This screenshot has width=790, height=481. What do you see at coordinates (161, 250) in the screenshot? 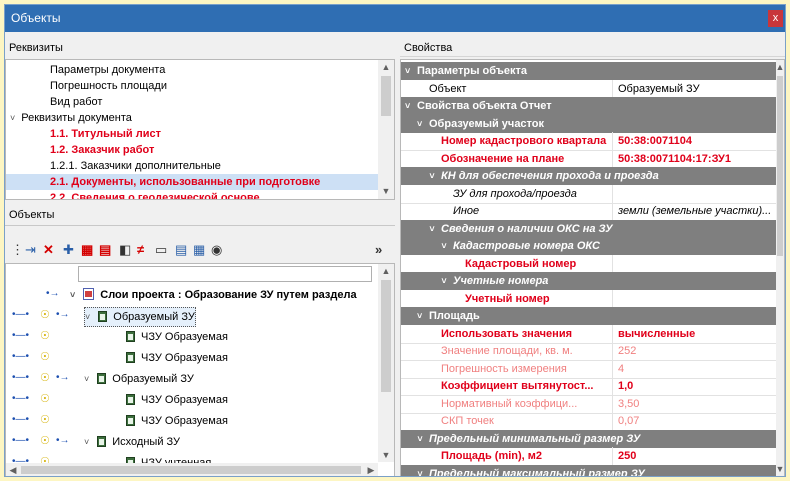
I see `copy-icon: ▭` at bounding box center [161, 250].